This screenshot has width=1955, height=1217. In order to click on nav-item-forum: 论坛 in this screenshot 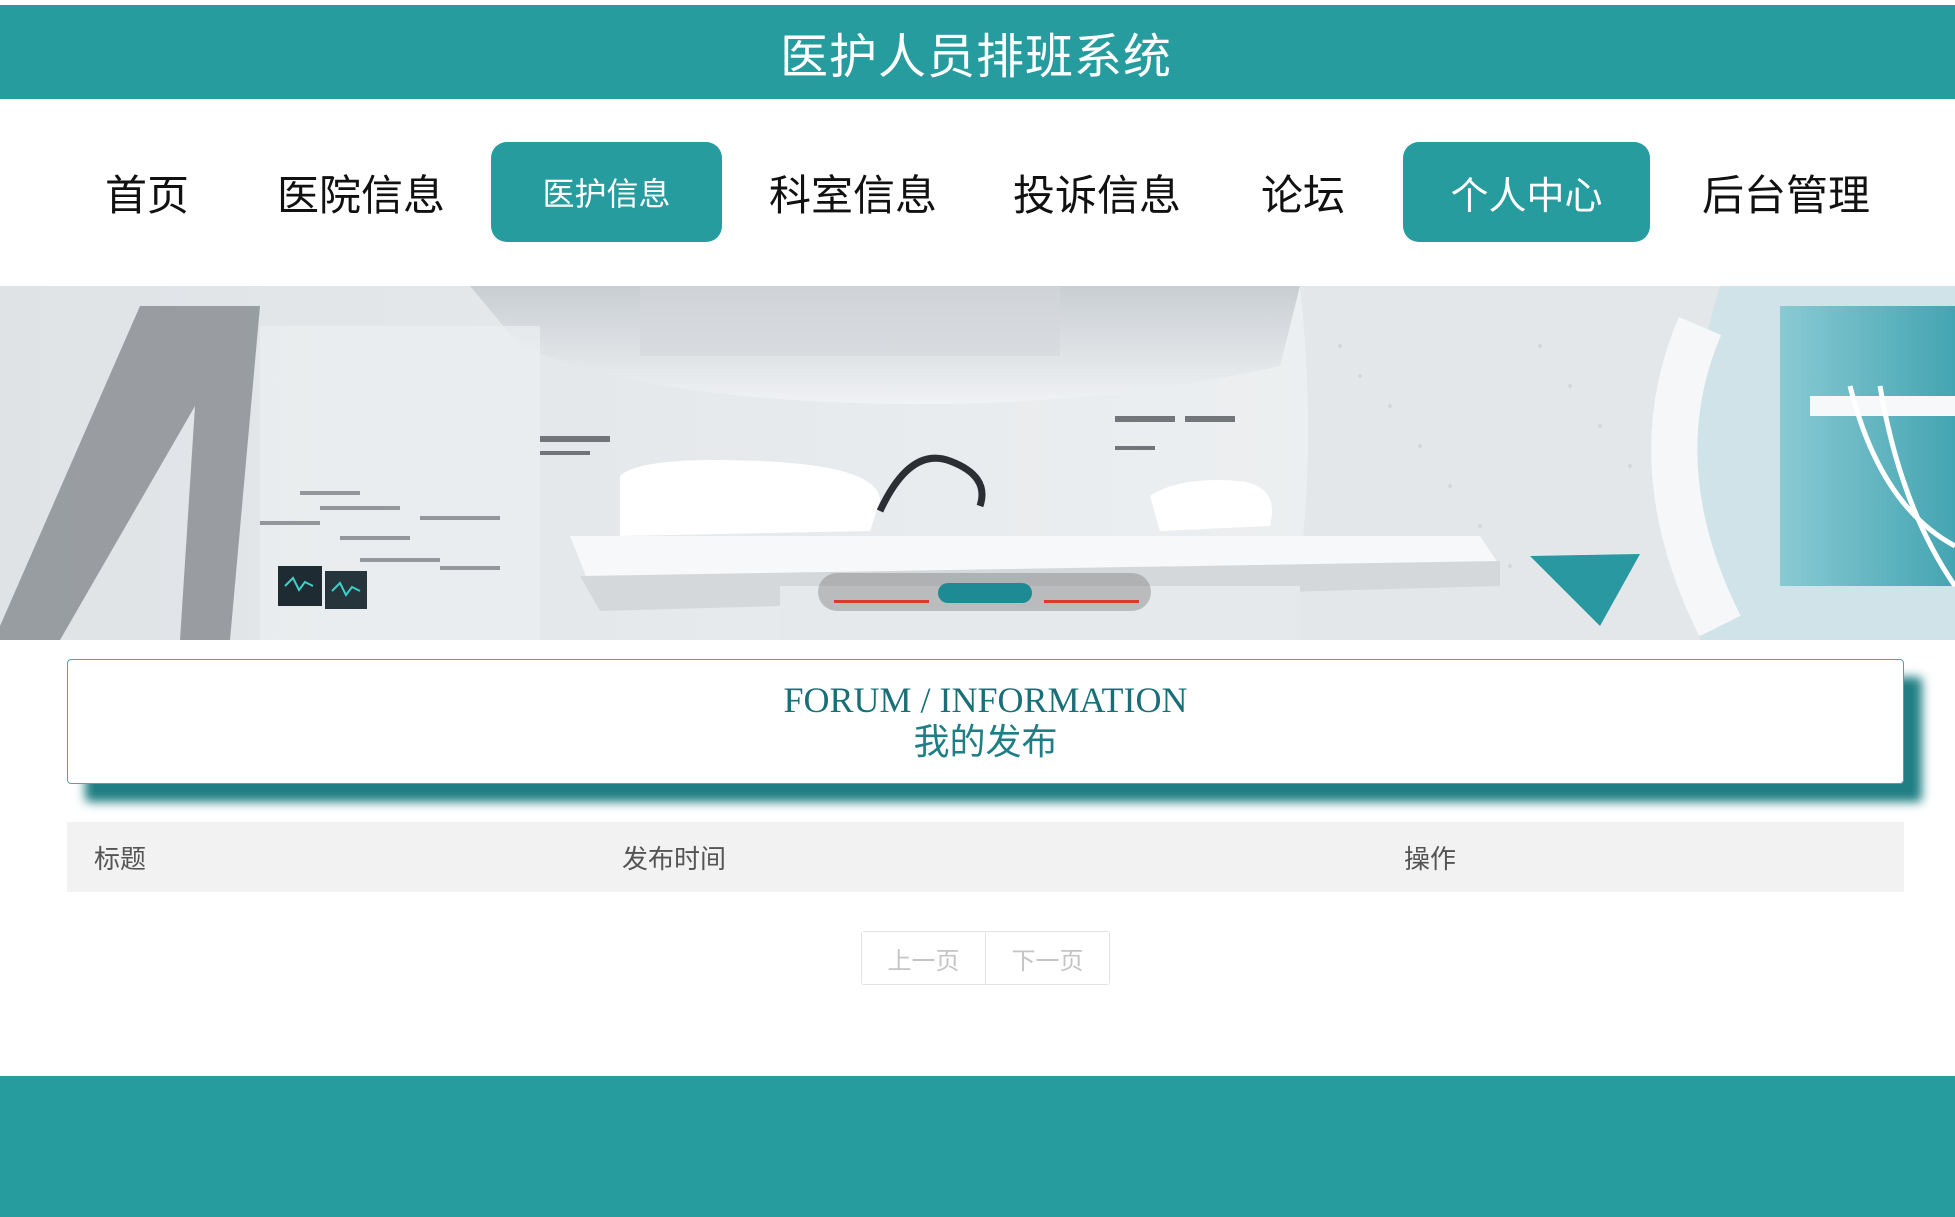, I will do `click(1303, 192)`.